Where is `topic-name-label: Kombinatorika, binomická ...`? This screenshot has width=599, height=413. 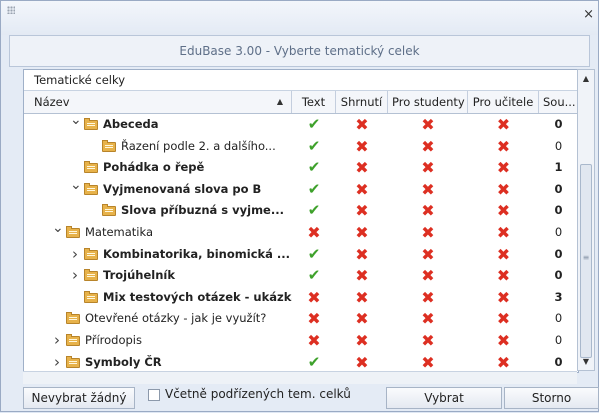
topic-name-label: Kombinatorika, binomická ... is located at coordinates (197, 253).